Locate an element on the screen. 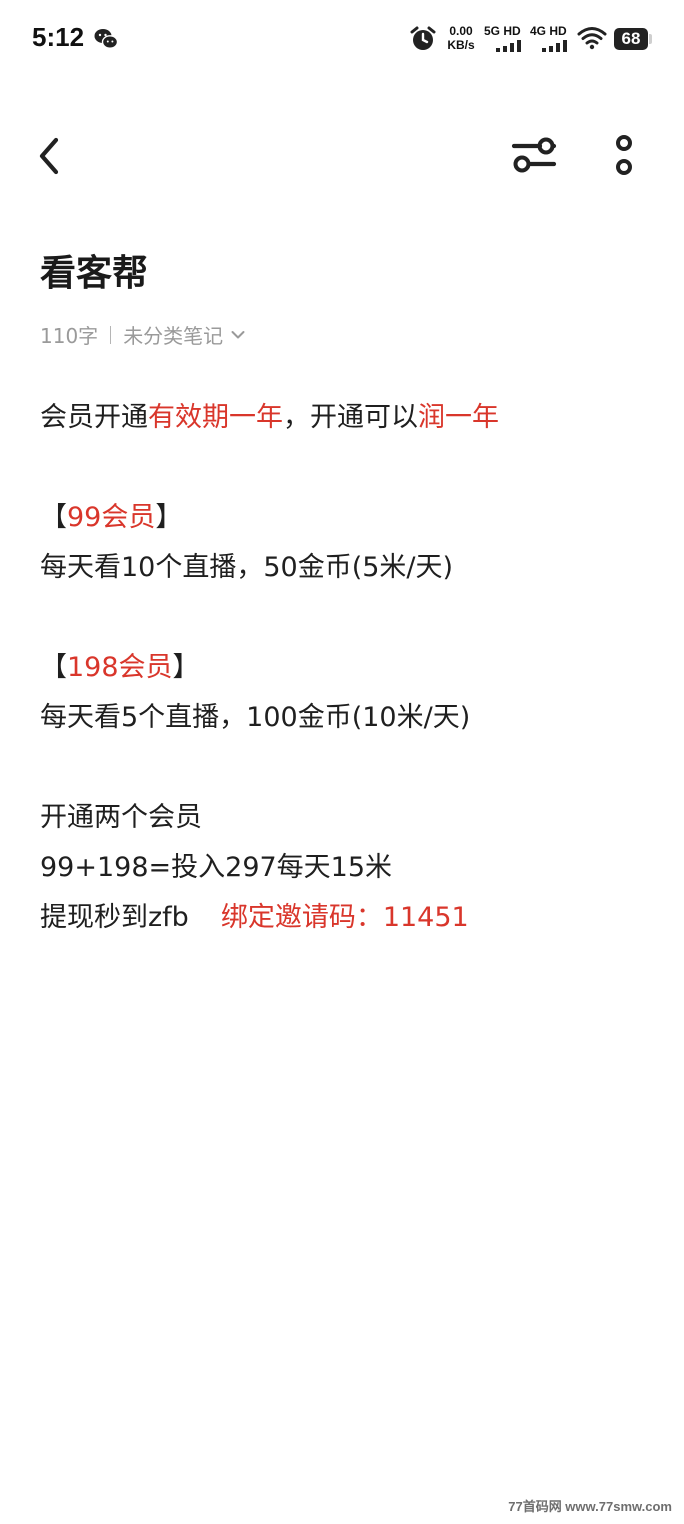 This screenshot has width=684, height=1524. status-time: 5:12 is located at coordinates (58, 37).